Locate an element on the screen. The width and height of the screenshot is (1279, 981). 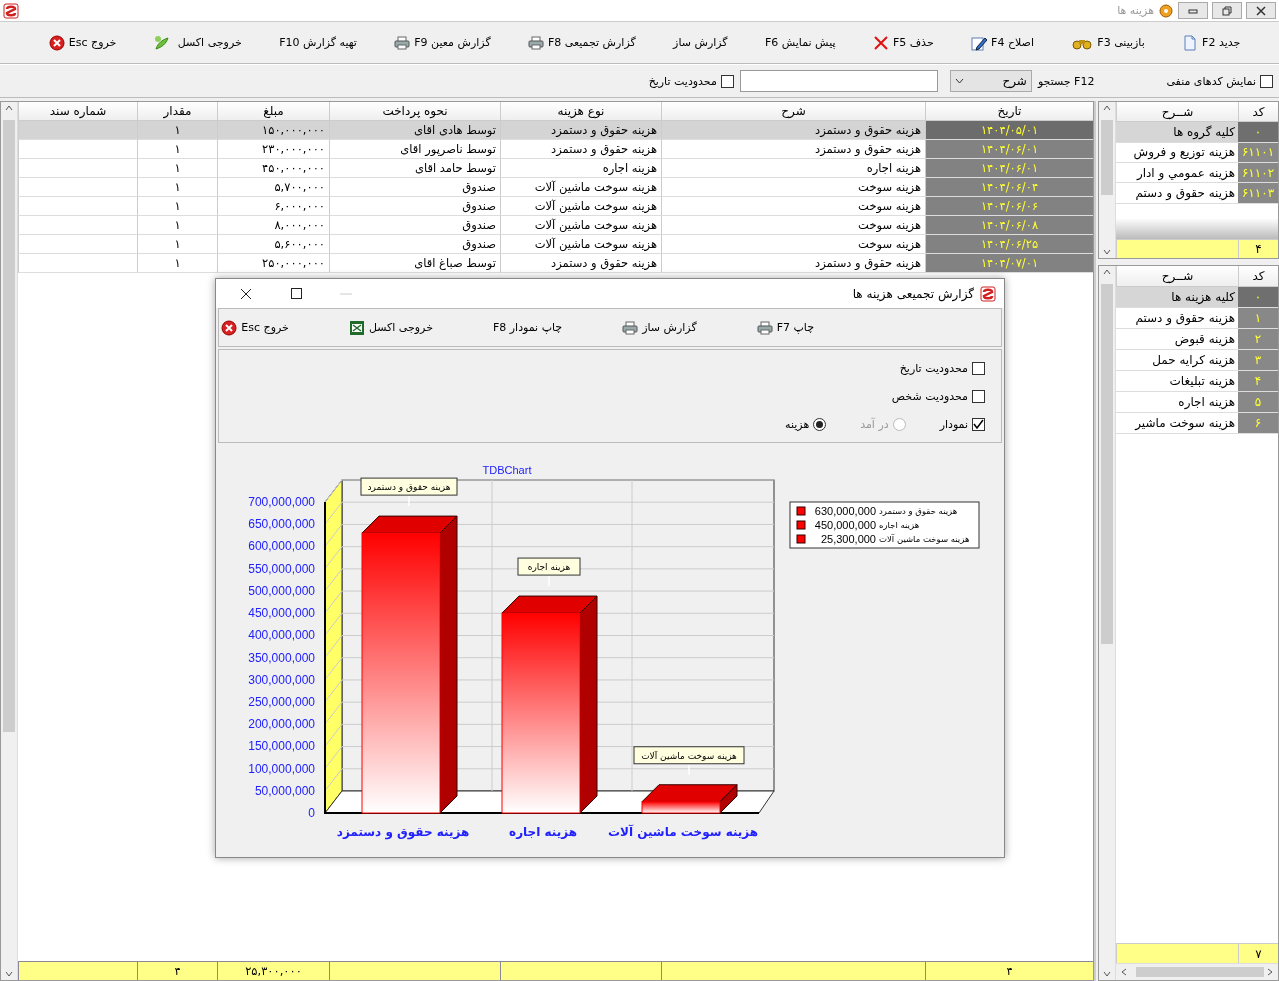
category-label: هزینه اجاره is located at coordinates (543, 832).